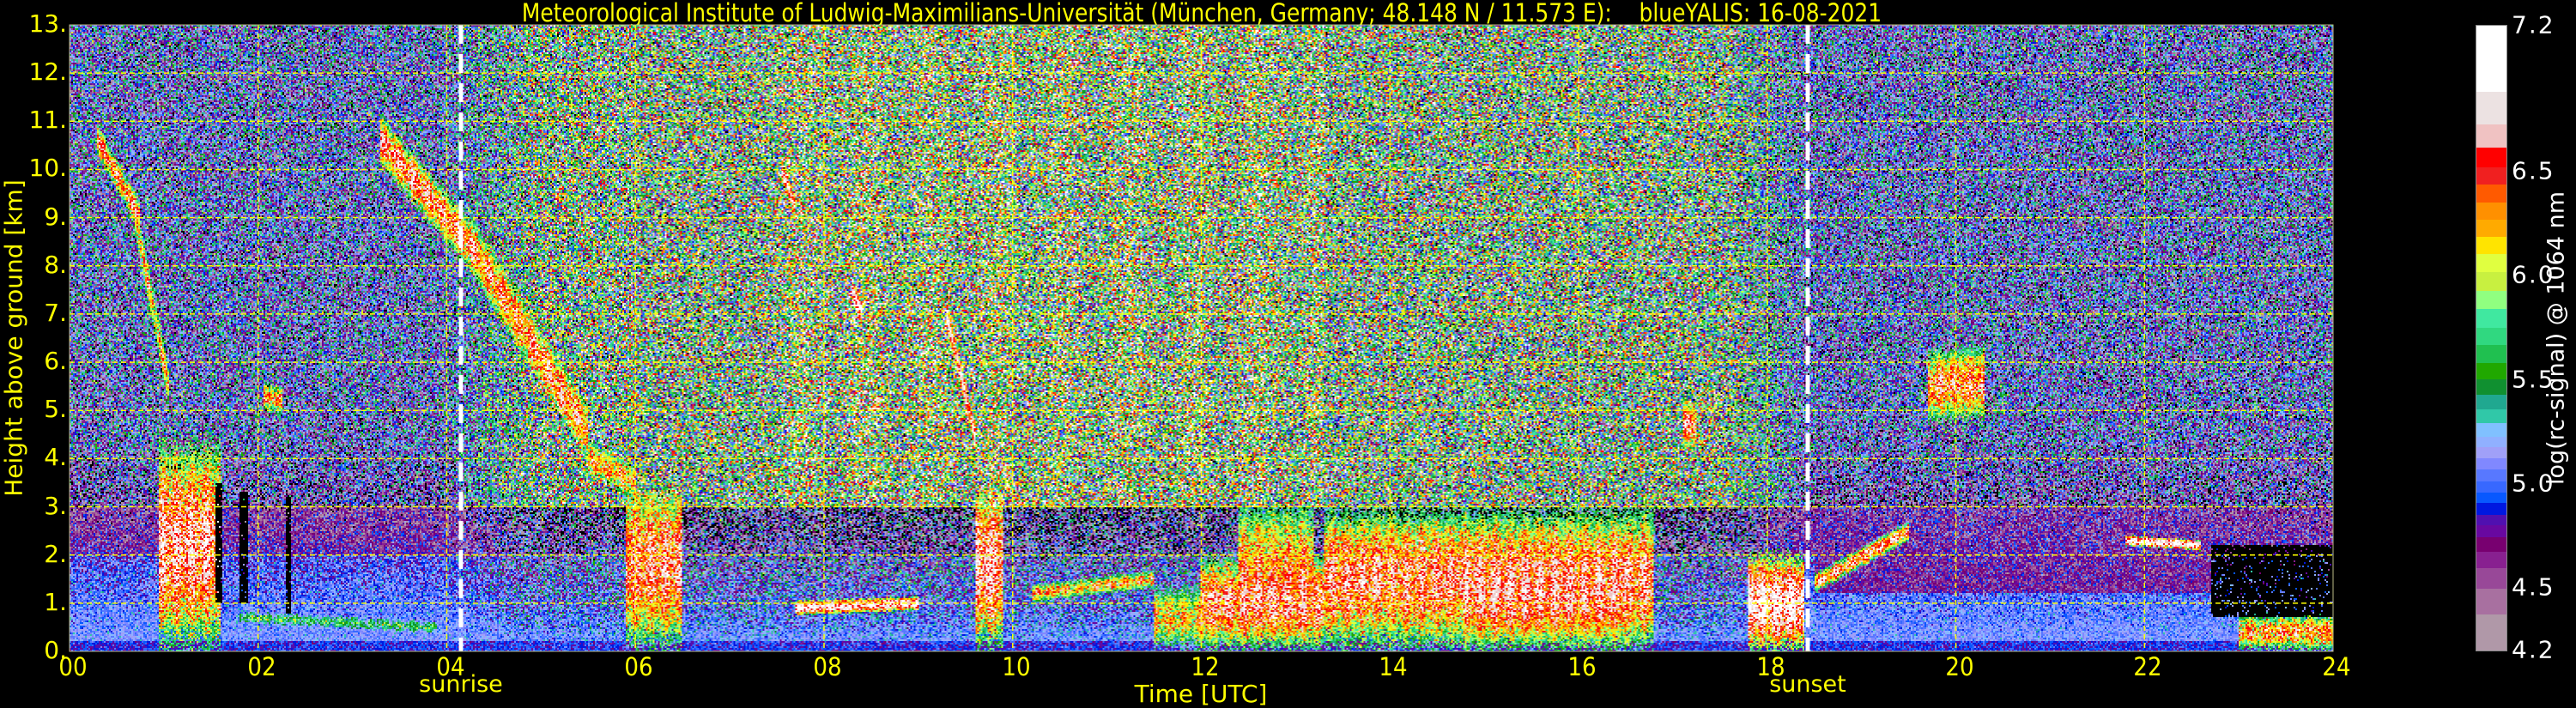  Describe the element at coordinates (2533, 587) in the screenshot. I see `colorbar-tick-label: 4.5` at that location.